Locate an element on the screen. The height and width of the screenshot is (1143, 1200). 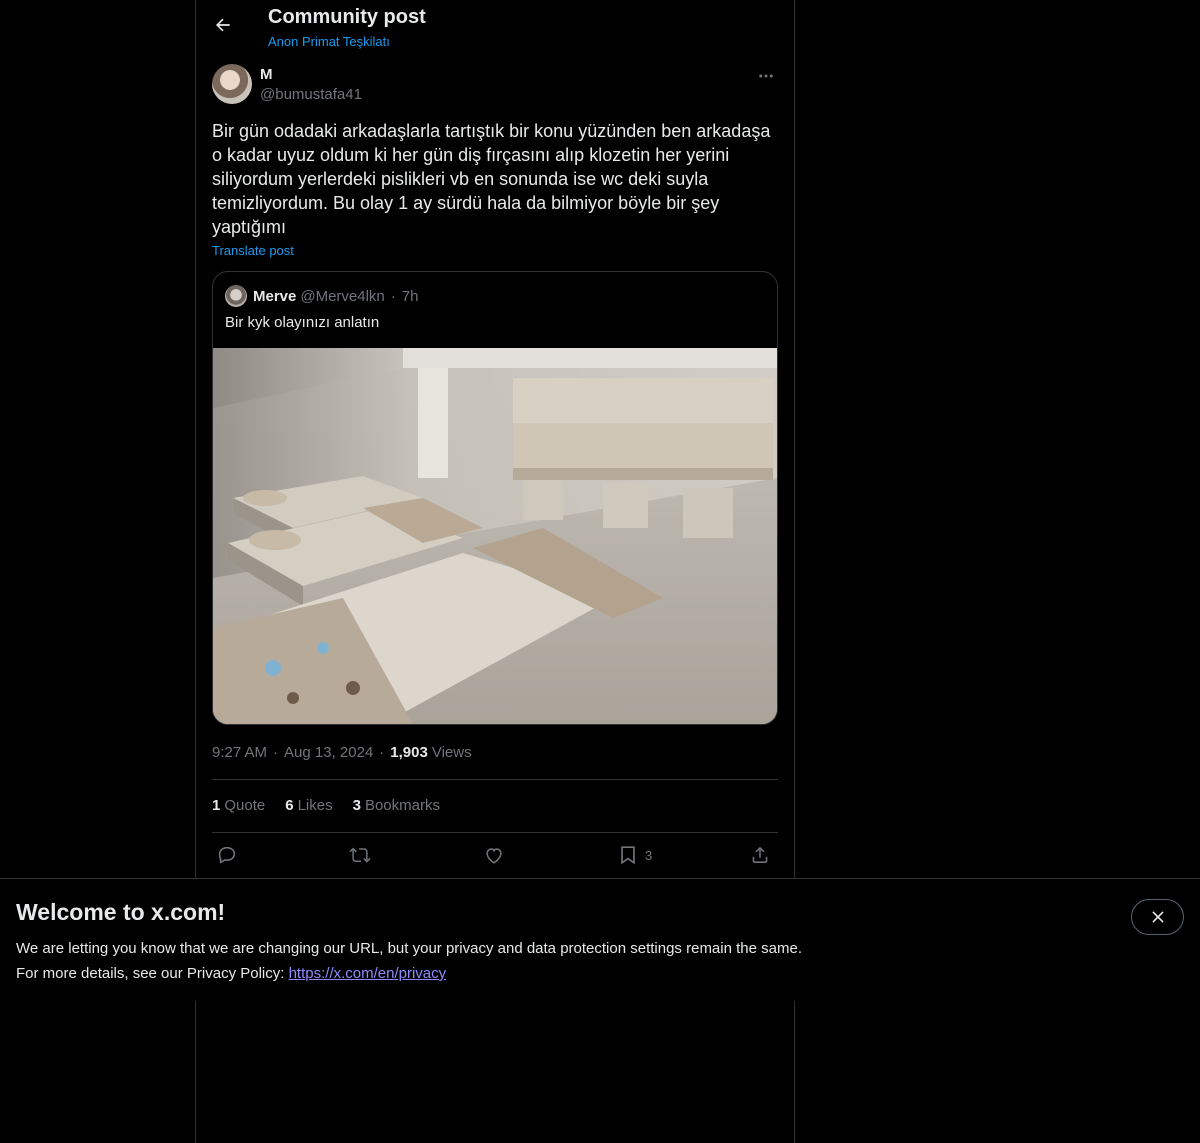
post-meta: 9:27 AM · Aug 13, 2024 · 1,903 Views is located at coordinates (342, 752).